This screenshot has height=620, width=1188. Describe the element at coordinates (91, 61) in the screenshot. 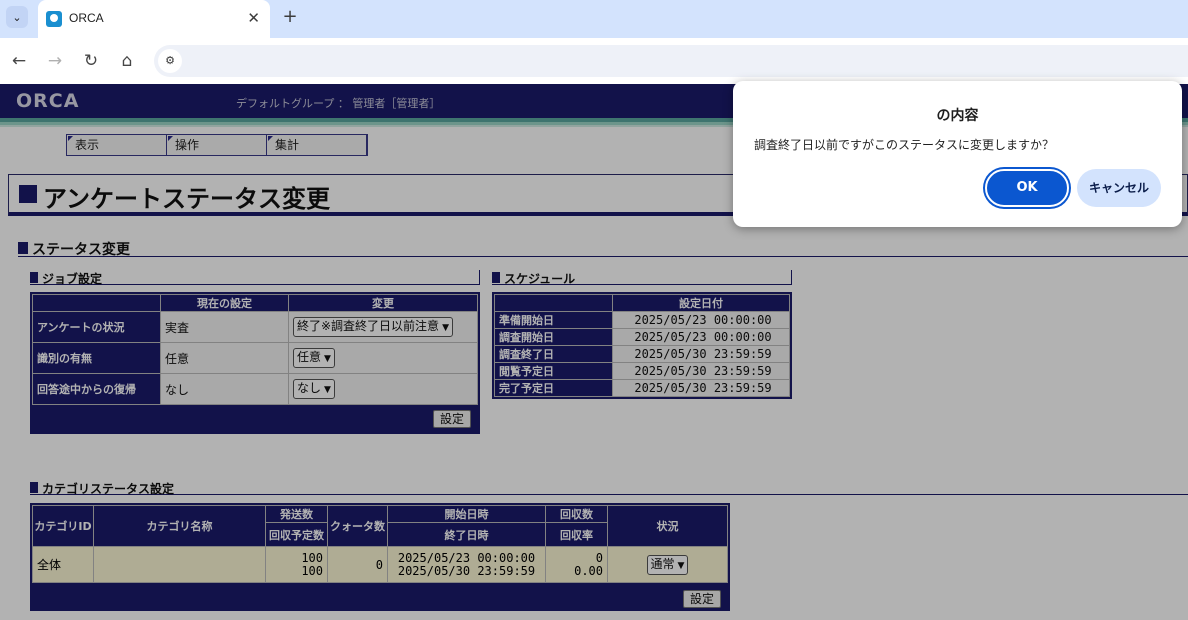

I see `reload-button: ↻` at that location.